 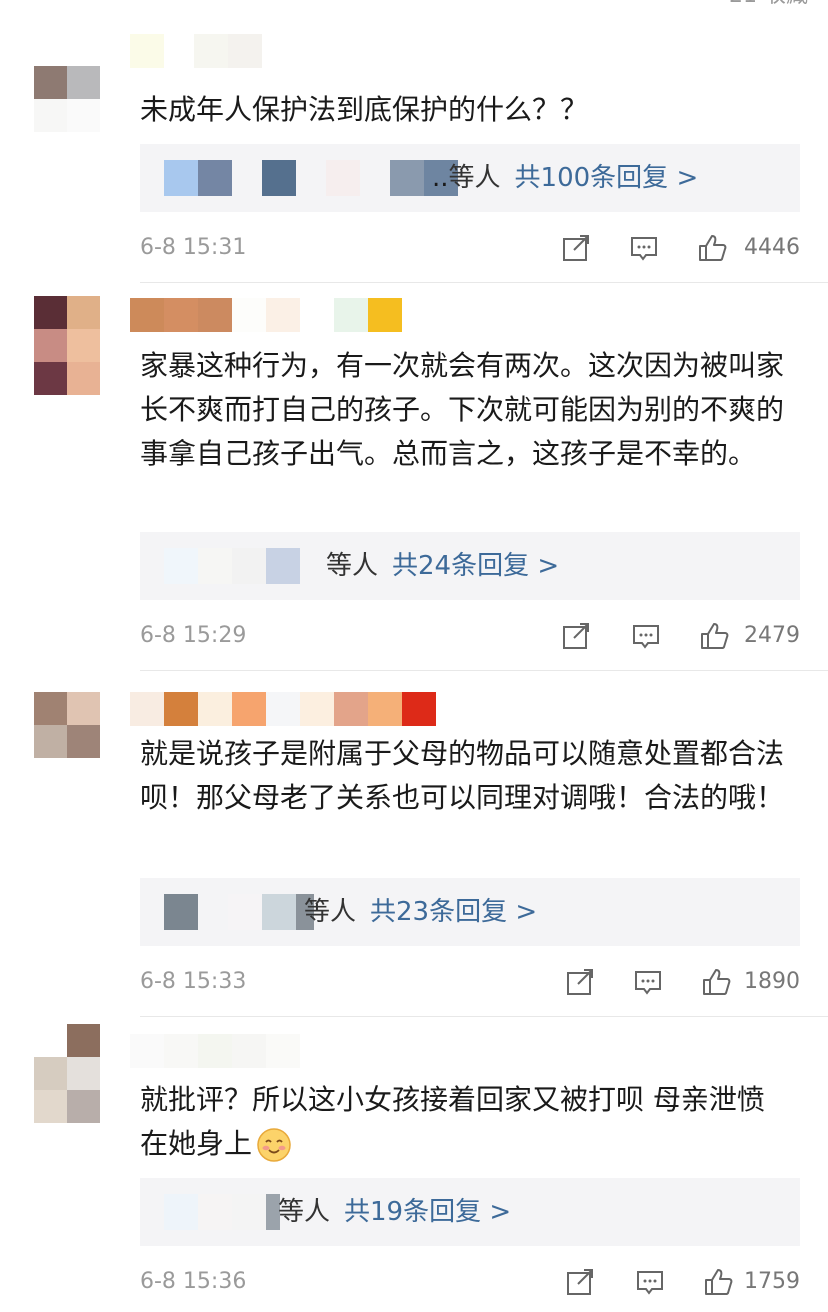 I want to click on blush-face-emoji, so click(x=274, y=1145).